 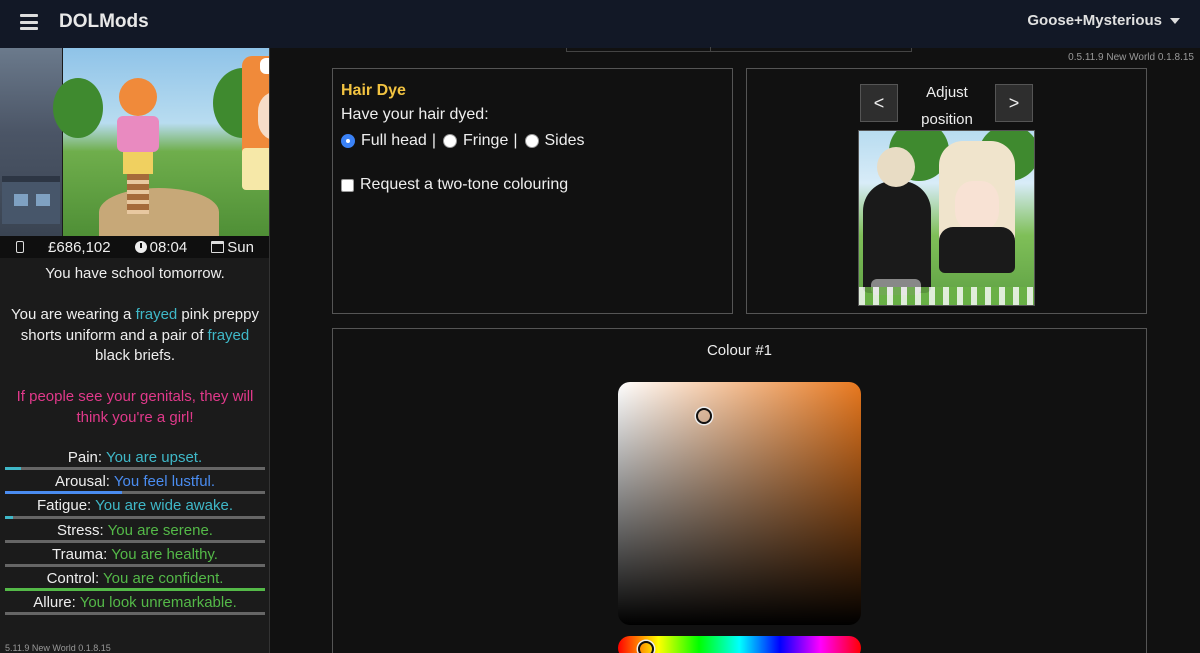 I want to click on stat-row: Stress: You are serene., so click(x=134, y=533).